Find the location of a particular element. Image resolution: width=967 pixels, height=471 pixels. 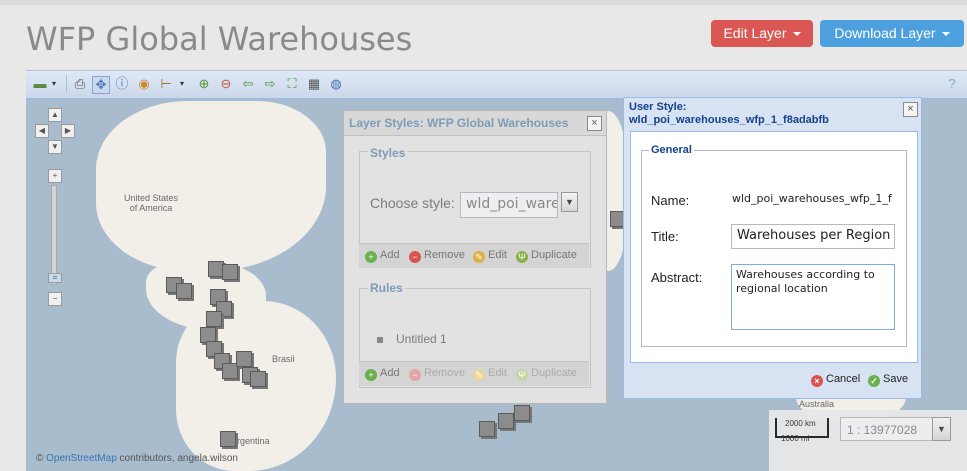

cancel-icon: × is located at coordinates (817, 381).